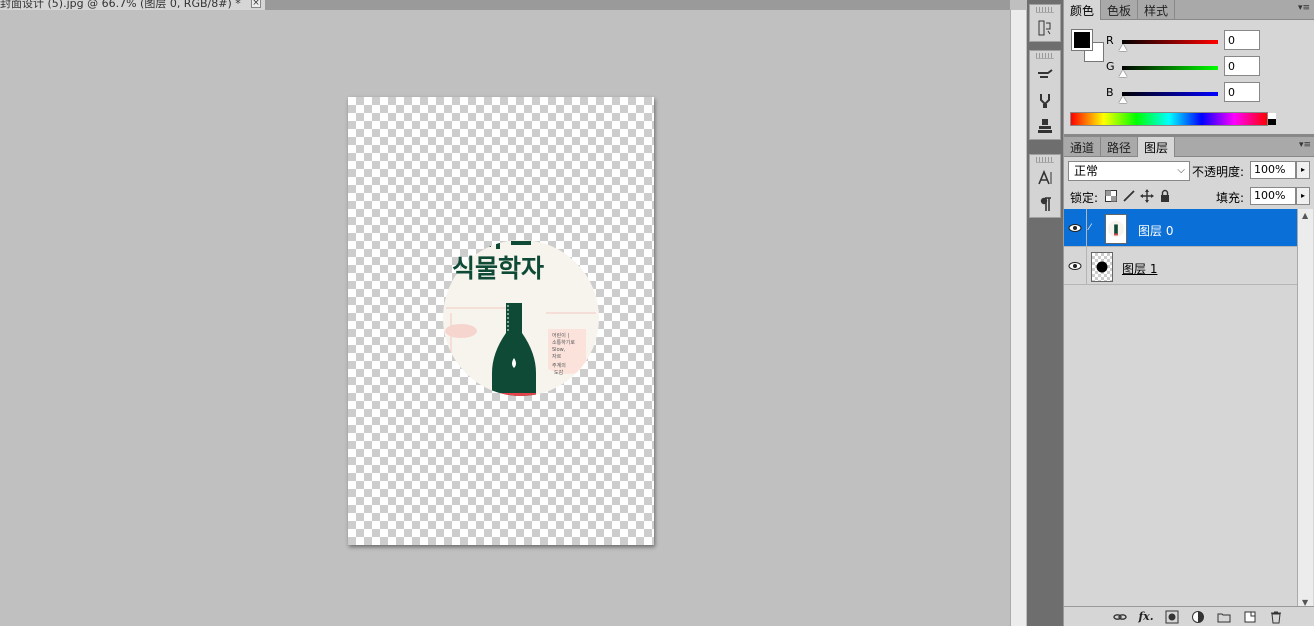 The image size is (1314, 626). I want to click on lock-fill-row: 锁定: 填充: 100% ▸, so click(1189, 196).